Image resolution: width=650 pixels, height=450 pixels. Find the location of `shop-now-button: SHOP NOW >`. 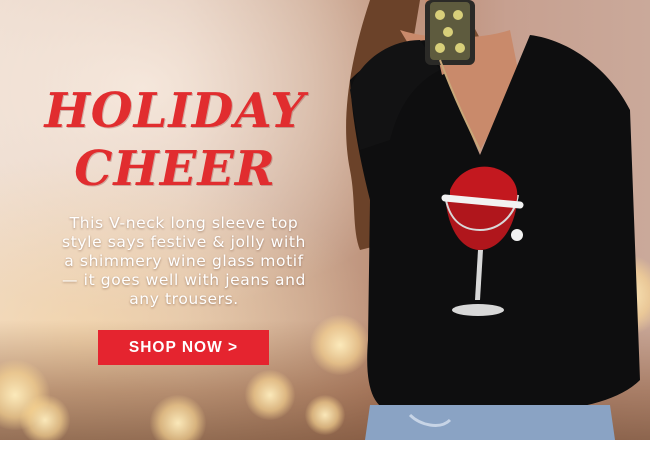

shop-now-button: SHOP NOW > is located at coordinates (183, 347).